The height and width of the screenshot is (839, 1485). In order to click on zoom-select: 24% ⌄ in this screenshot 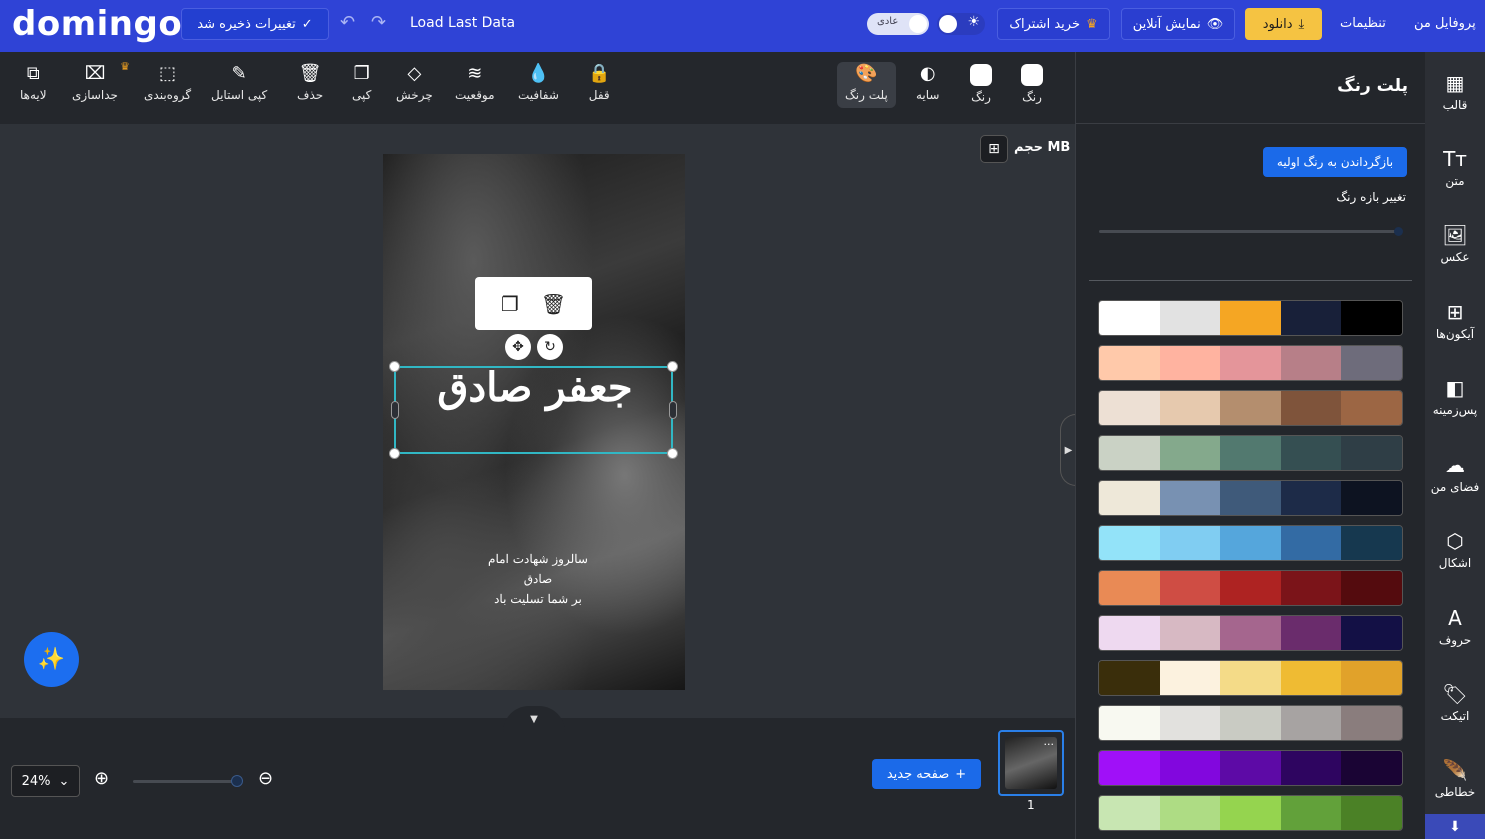, I will do `click(45, 781)`.